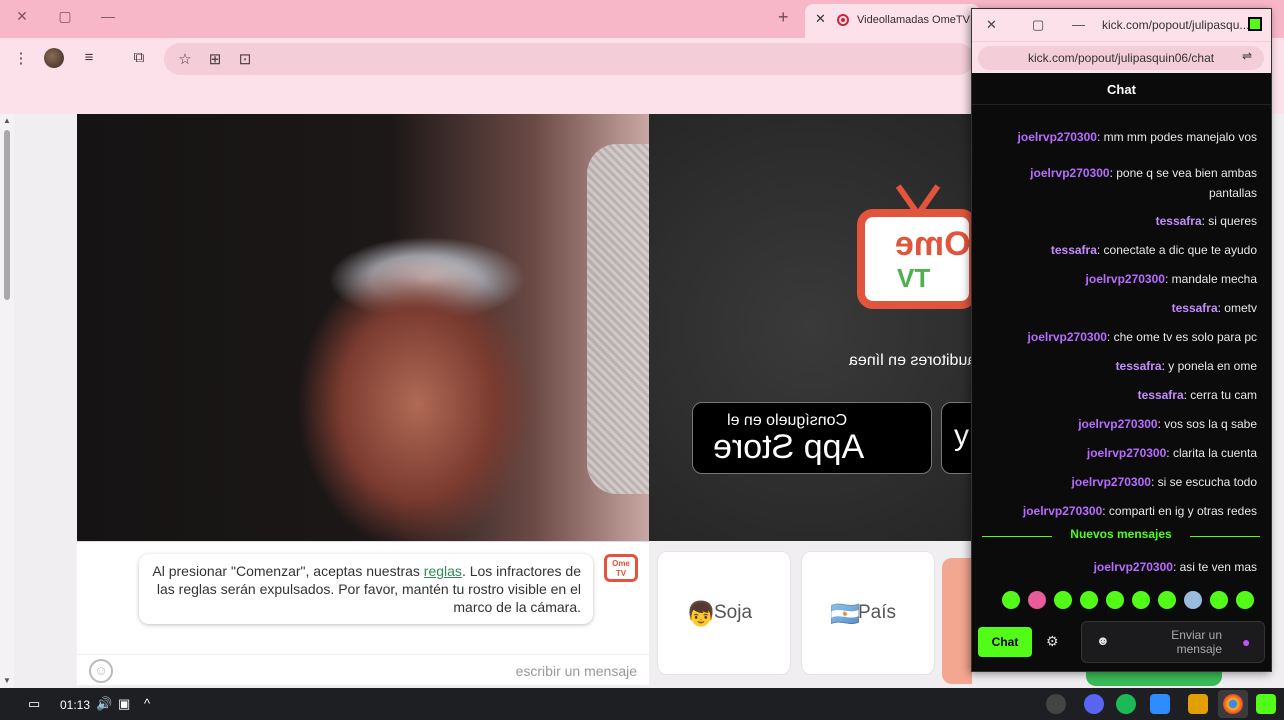 This screenshot has height=720, width=1284. What do you see at coordinates (89, 57) in the screenshot?
I see `reading-list-icon: ≡` at bounding box center [89, 57].